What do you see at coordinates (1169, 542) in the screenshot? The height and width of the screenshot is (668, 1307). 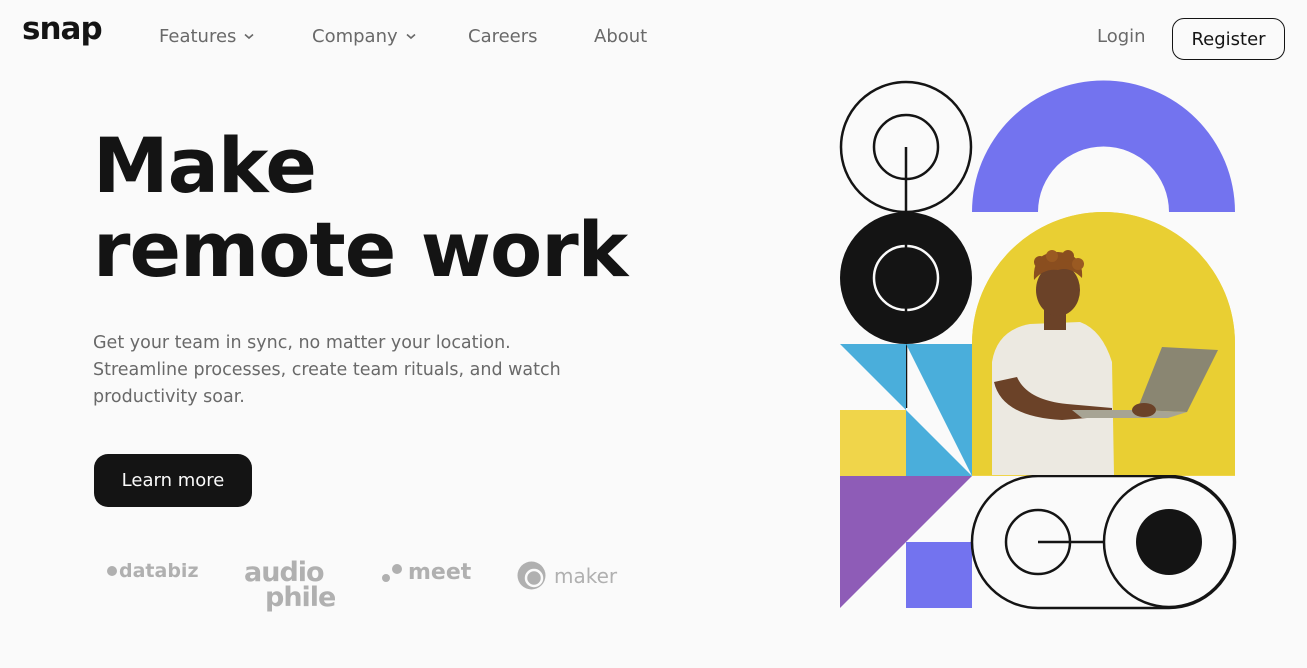 I see `black-dot-shape` at bounding box center [1169, 542].